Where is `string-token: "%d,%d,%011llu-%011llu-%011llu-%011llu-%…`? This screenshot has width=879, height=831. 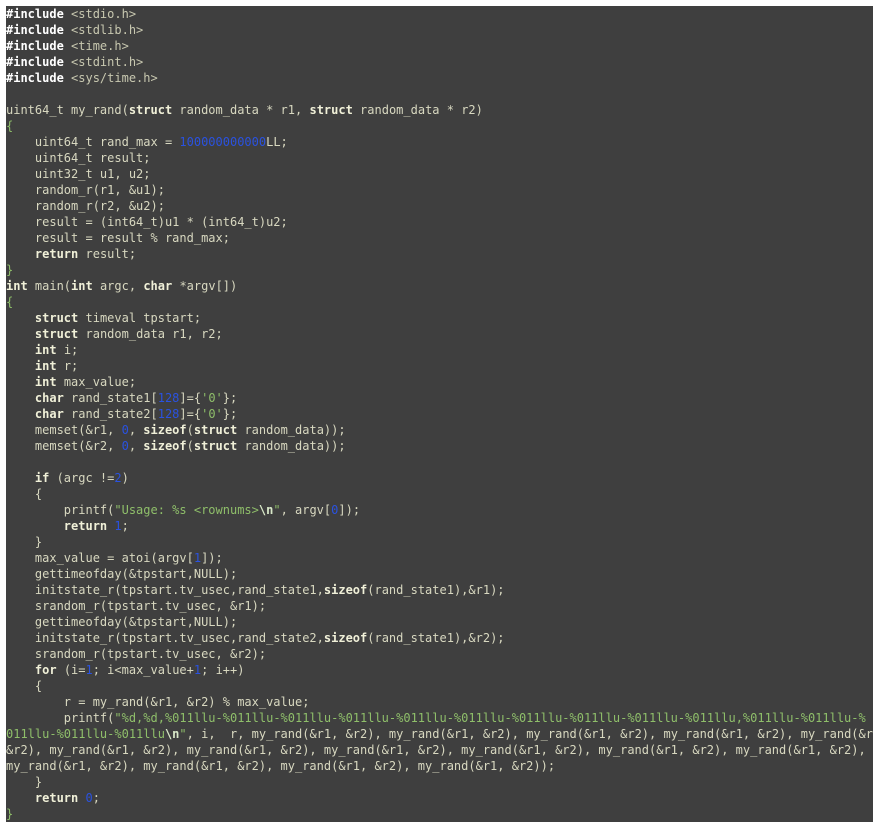 string-token: "%d,%d,%011llu-%011llu-%011llu-%011llu-%… is located at coordinates (490, 718).